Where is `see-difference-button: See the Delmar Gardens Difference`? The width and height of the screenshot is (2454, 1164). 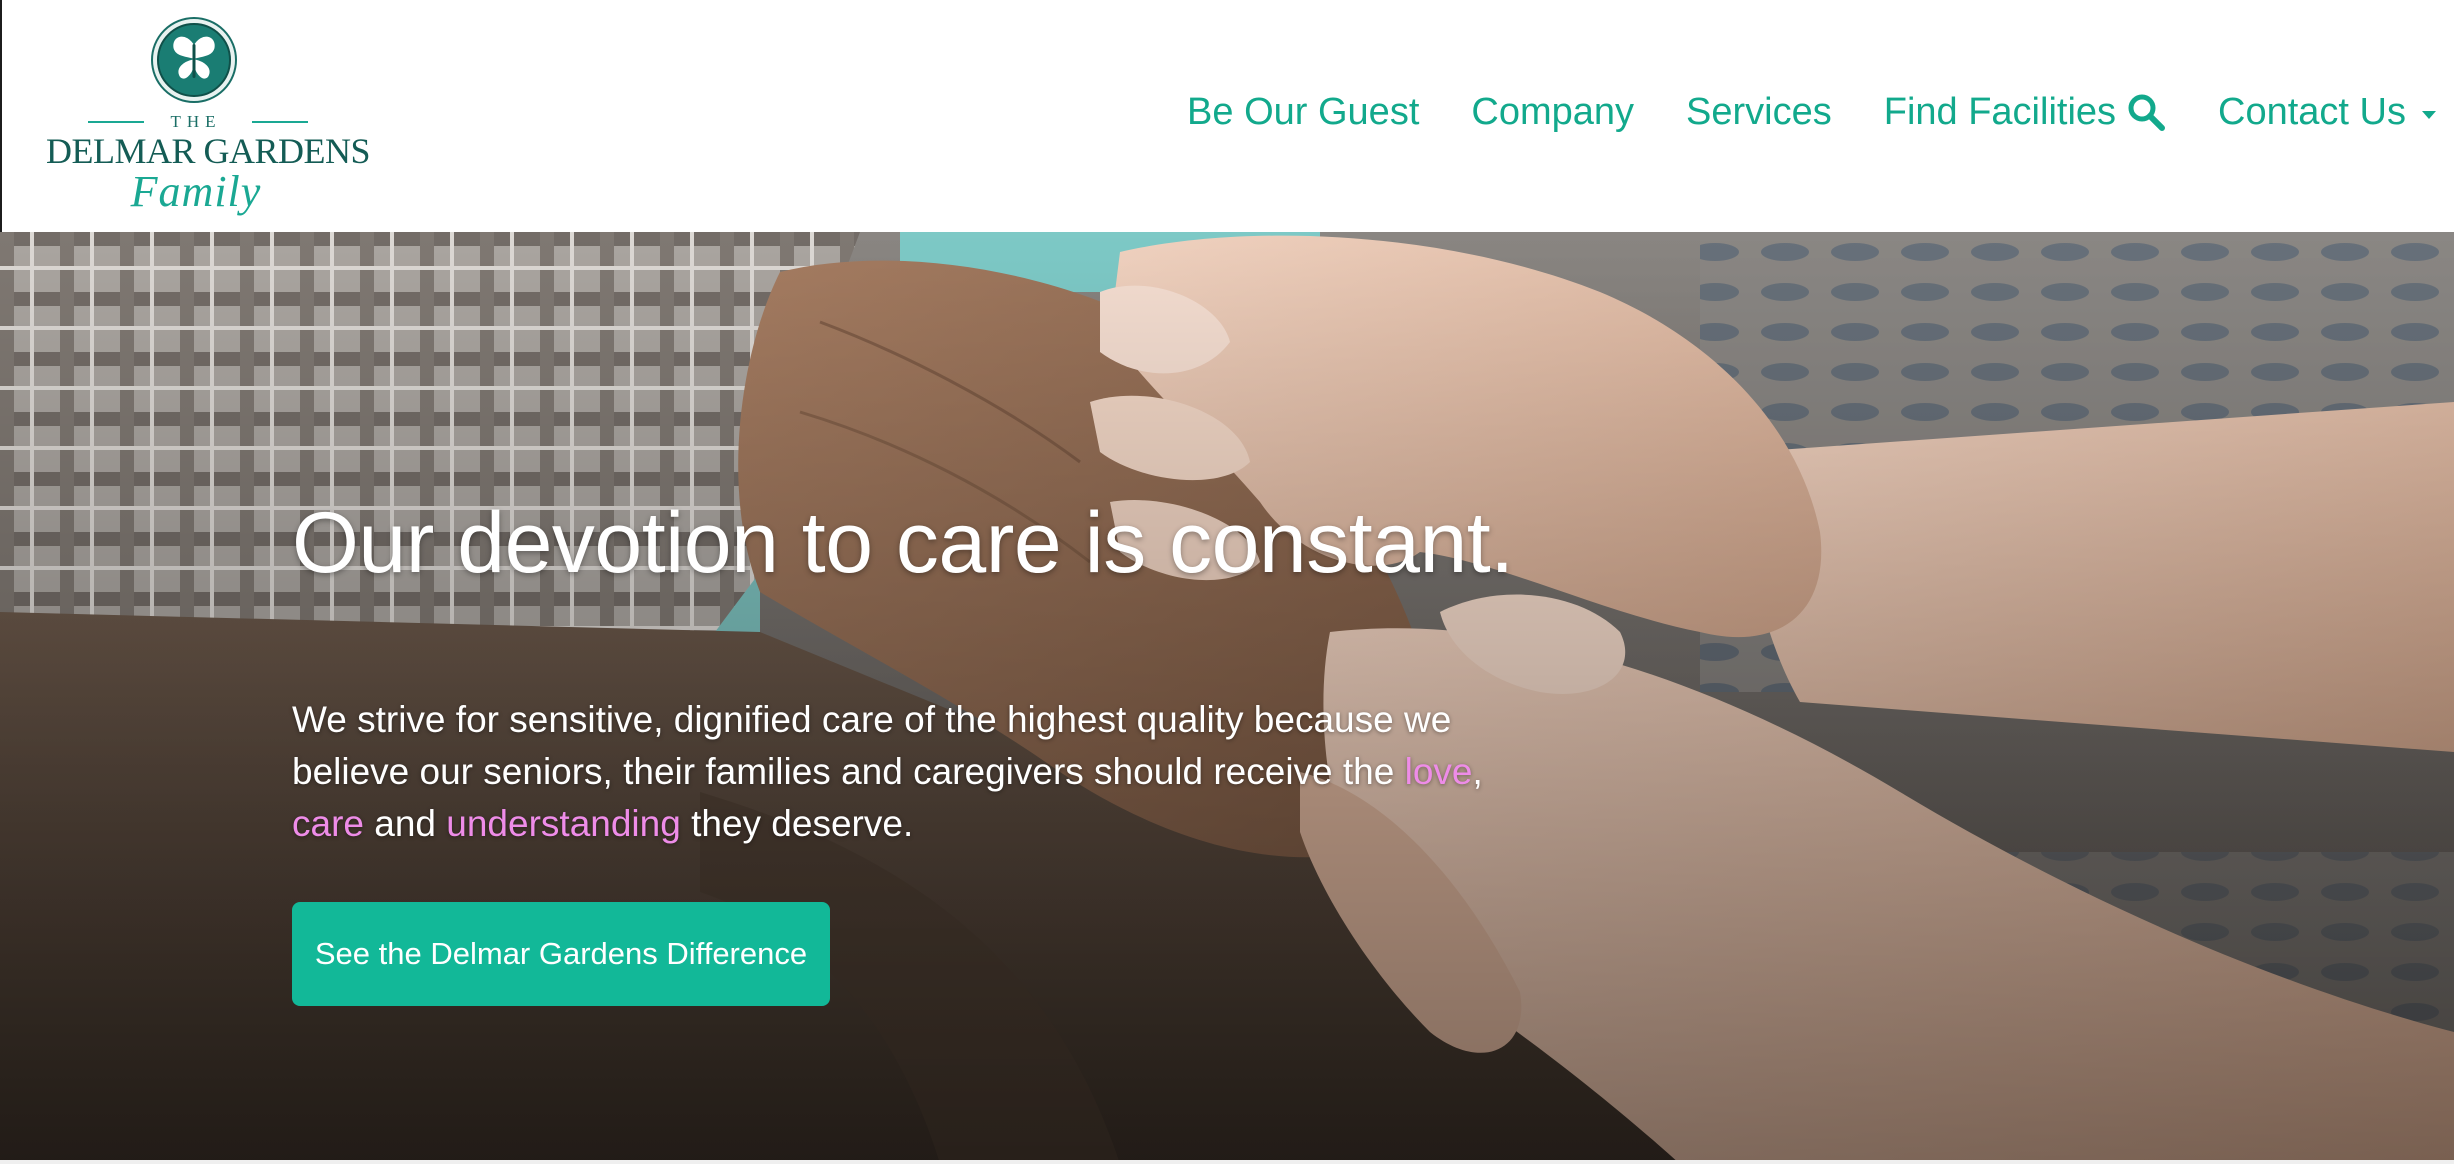 see-difference-button: See the Delmar Gardens Difference is located at coordinates (561, 954).